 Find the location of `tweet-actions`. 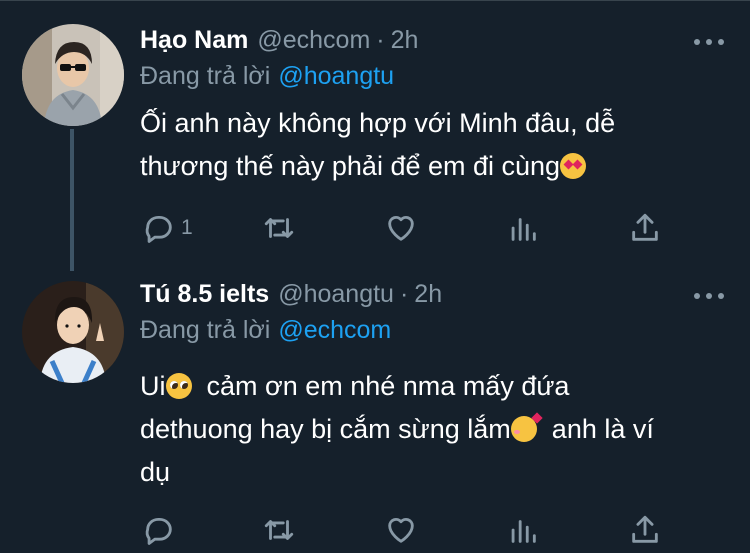

tweet-actions is located at coordinates (410, 530).